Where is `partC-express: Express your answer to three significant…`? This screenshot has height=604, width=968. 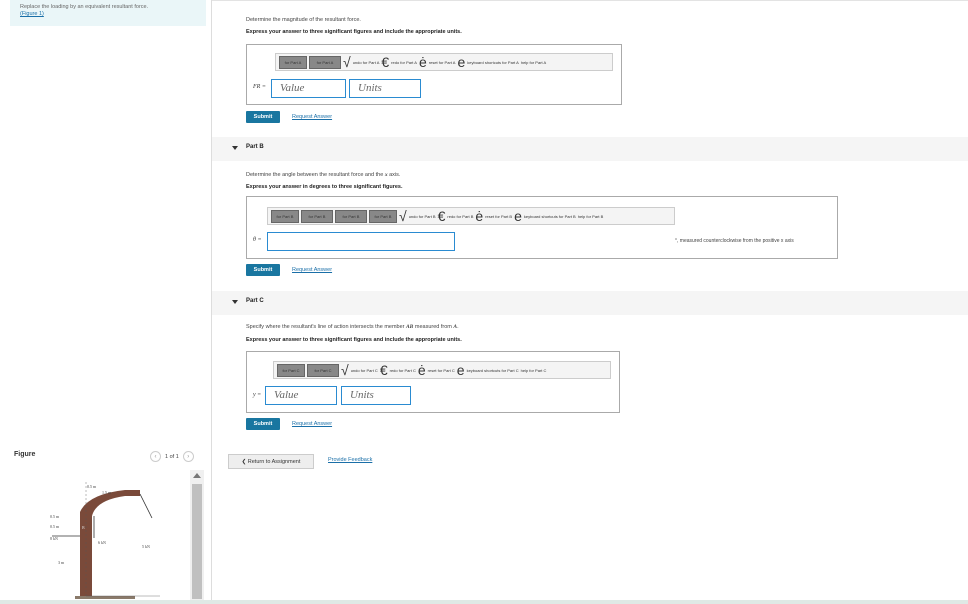
partC-express: Express your answer to three significant… is located at coordinates (354, 340).